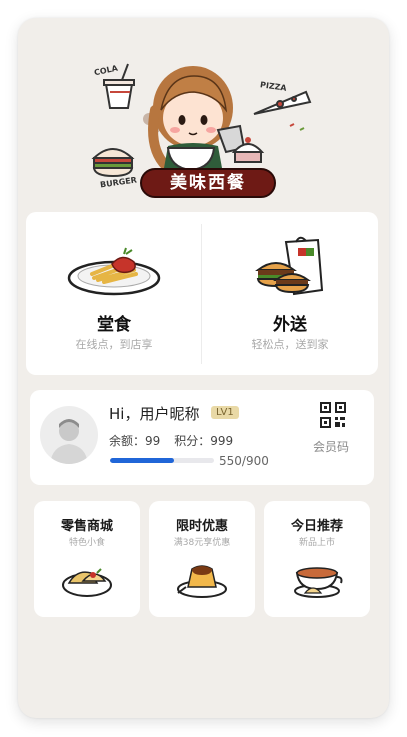  What do you see at coordinates (142, 460) in the screenshot?
I see `level-progress-fill` at bounding box center [142, 460].